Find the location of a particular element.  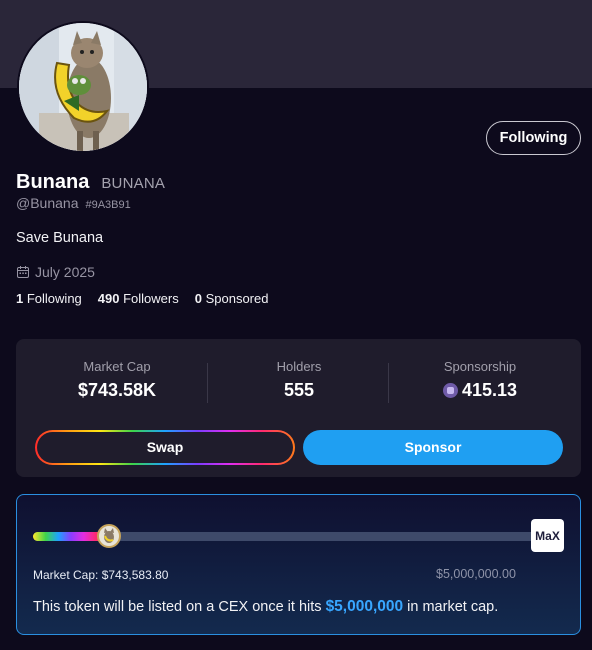

followers-stat: 490 Followers is located at coordinates (138, 298).